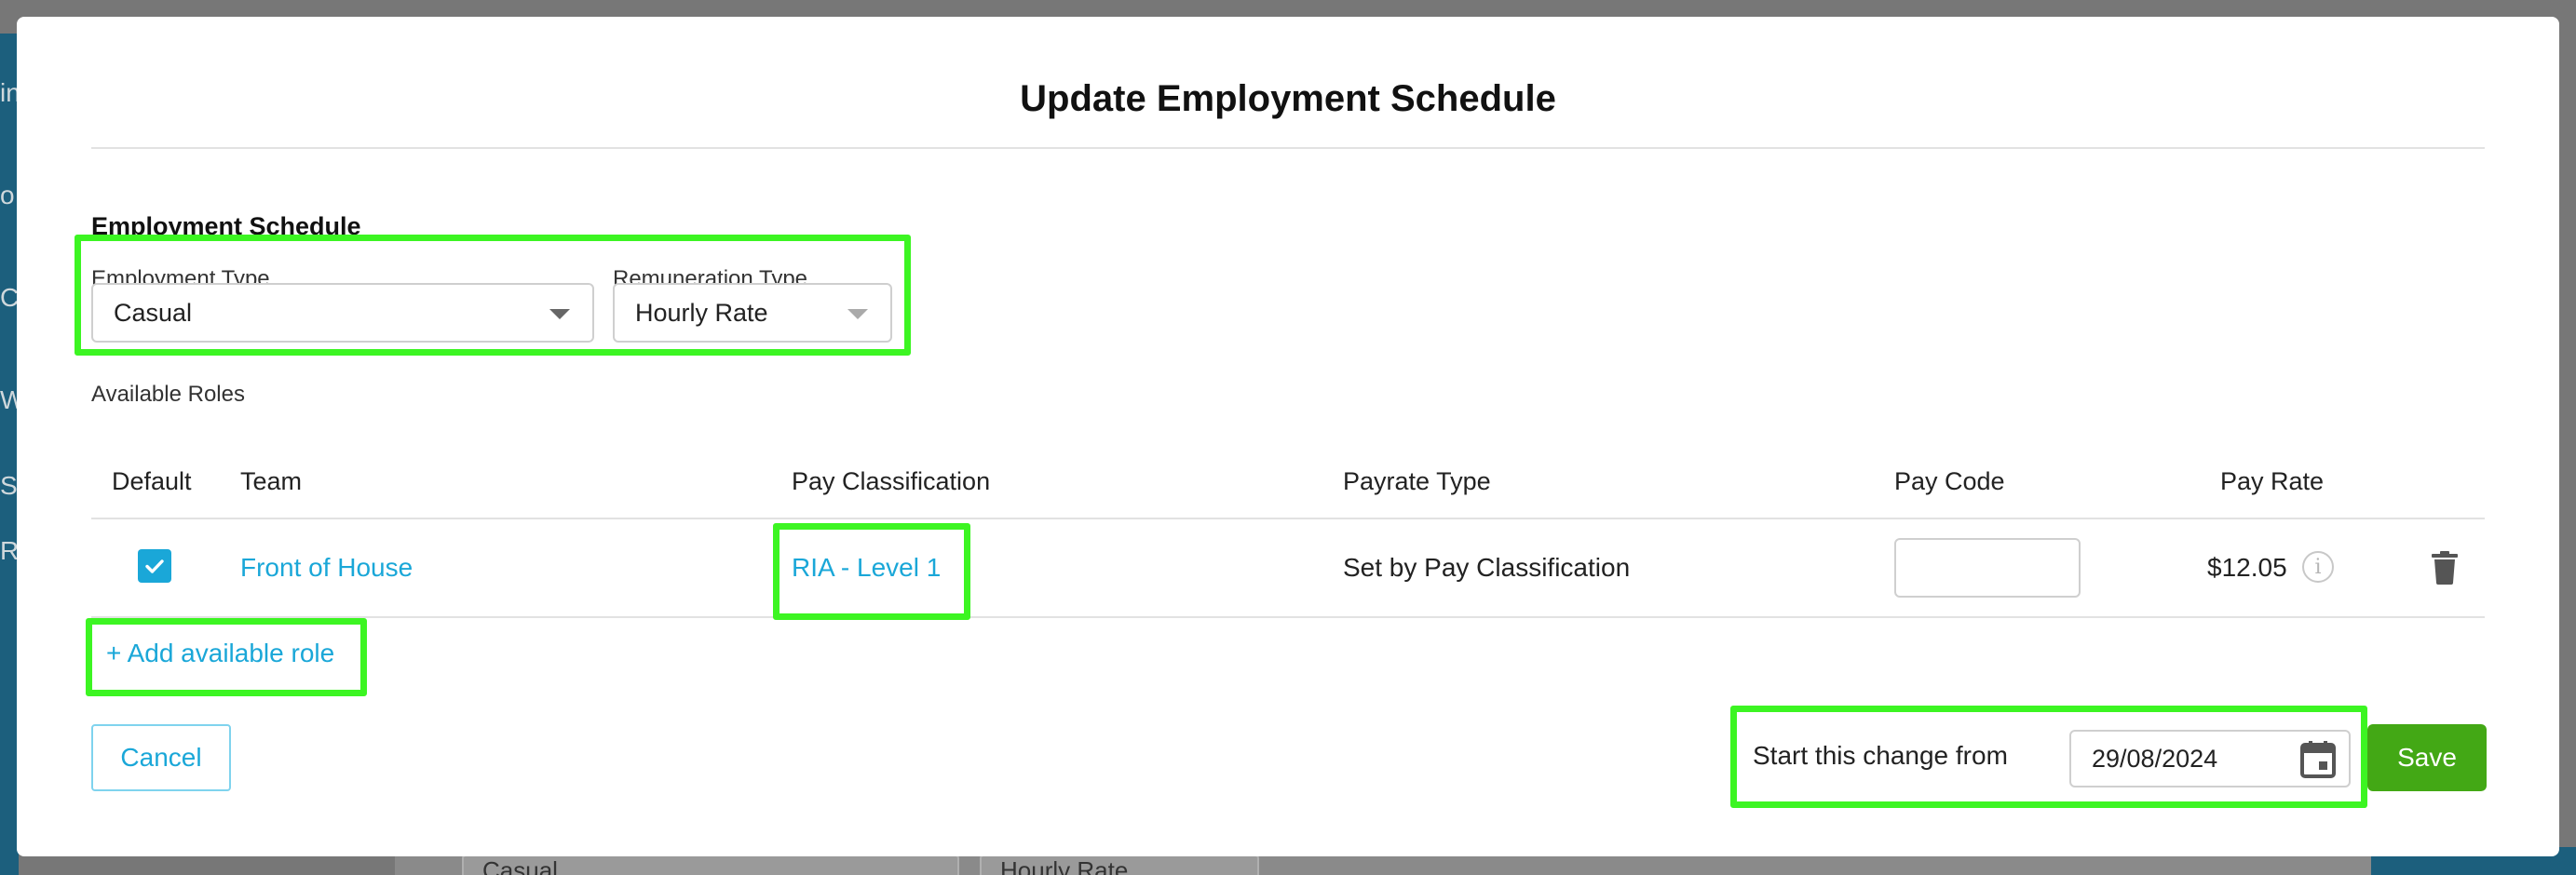 Image resolution: width=2576 pixels, height=875 pixels. I want to click on remuneration-type-select: Hourly Rate, so click(752, 313).